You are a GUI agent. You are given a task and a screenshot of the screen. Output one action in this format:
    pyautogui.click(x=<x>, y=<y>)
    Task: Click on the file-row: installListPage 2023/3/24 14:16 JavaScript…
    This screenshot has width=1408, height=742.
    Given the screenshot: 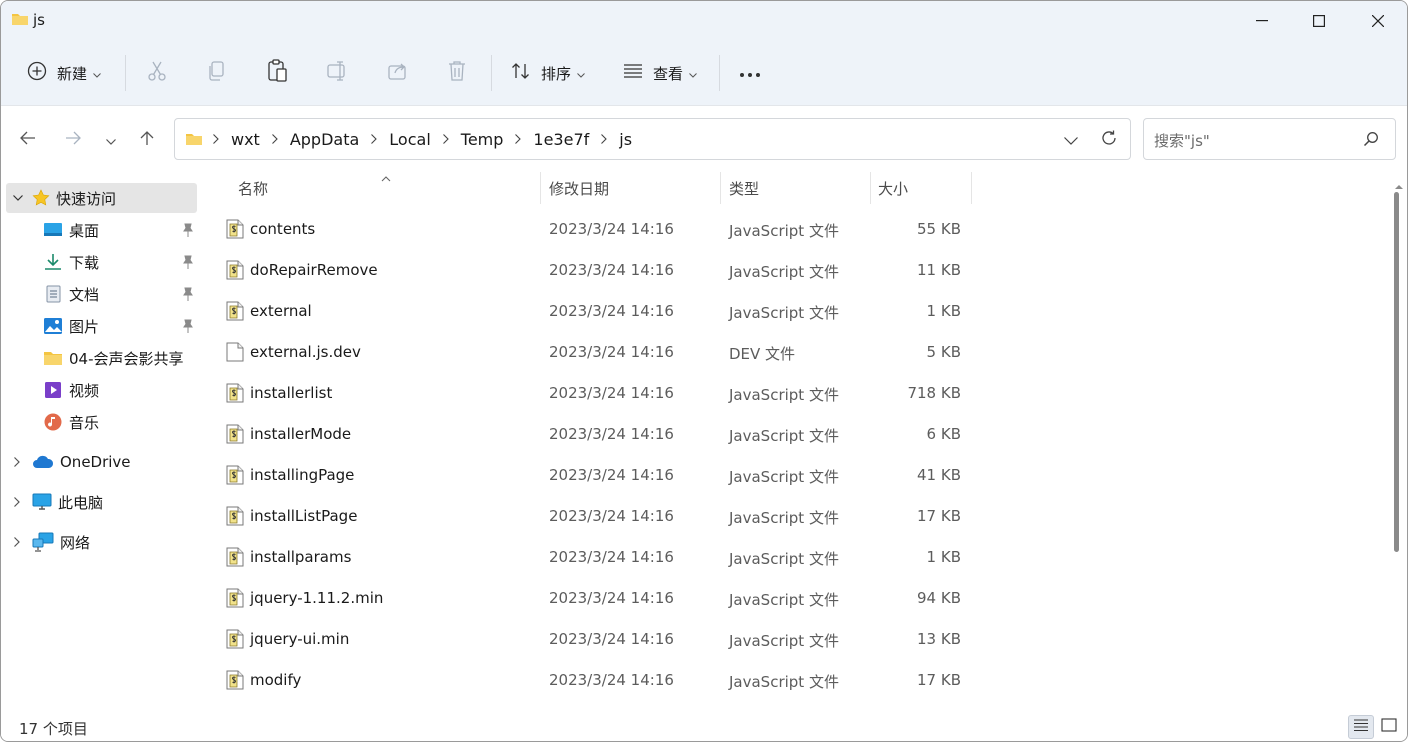 What is the action you would take?
    pyautogui.click(x=600, y=516)
    